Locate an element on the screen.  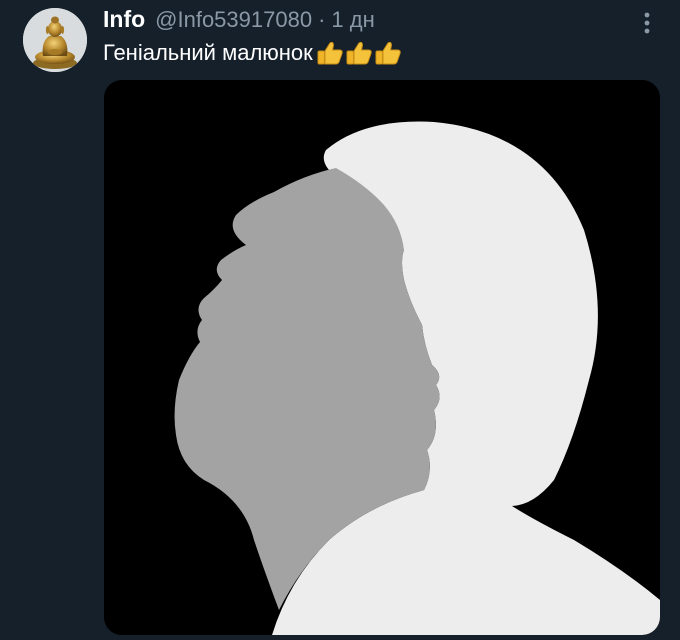
tweet-text: Геніальний малюнок is located at coordinates (252, 53).